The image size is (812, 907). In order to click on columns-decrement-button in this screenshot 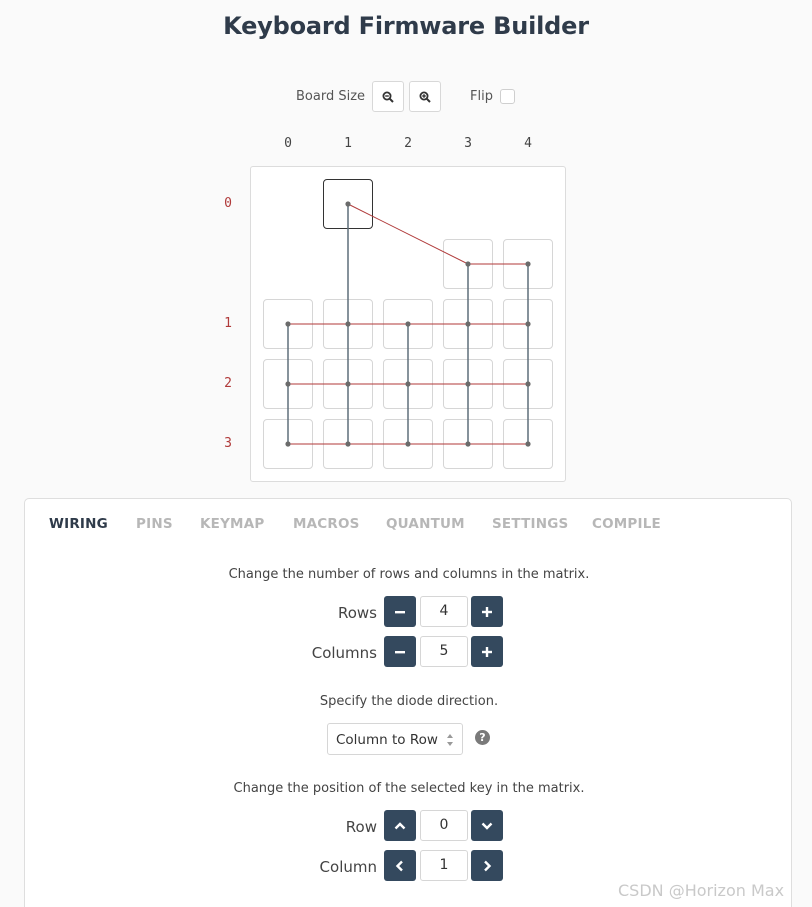, I will do `click(400, 651)`.